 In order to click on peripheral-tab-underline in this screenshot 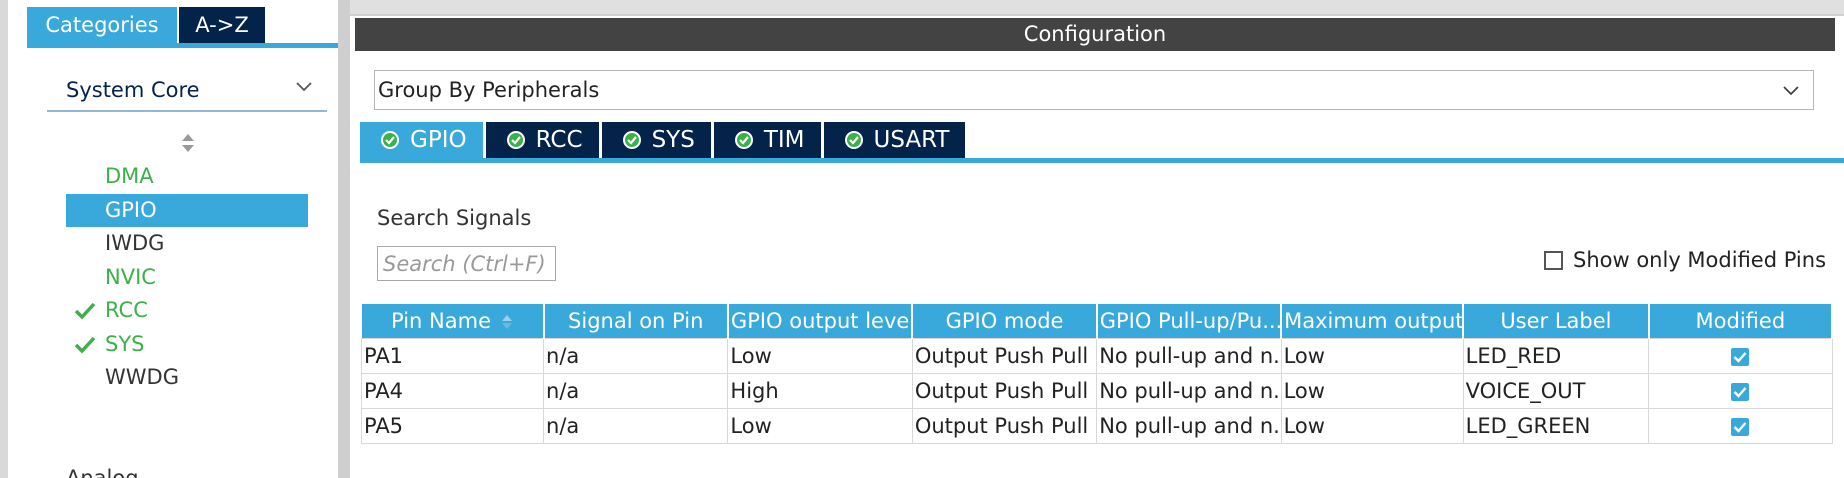, I will do `click(1102, 160)`.